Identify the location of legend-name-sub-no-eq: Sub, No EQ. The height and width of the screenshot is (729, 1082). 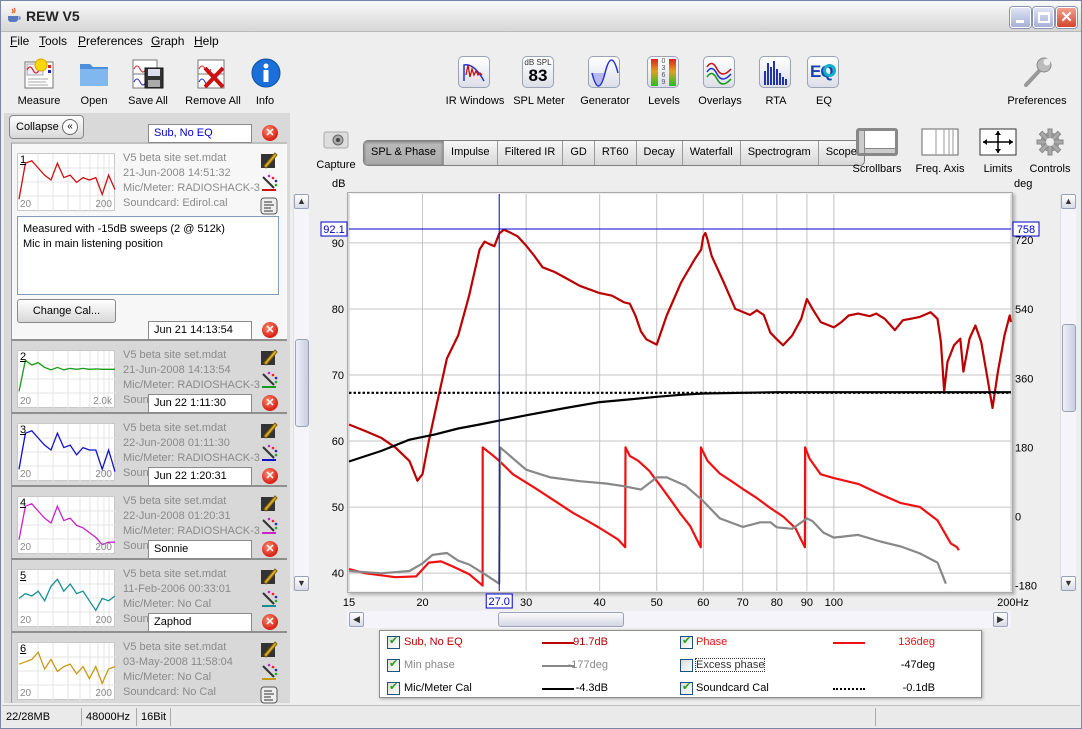
(433, 642).